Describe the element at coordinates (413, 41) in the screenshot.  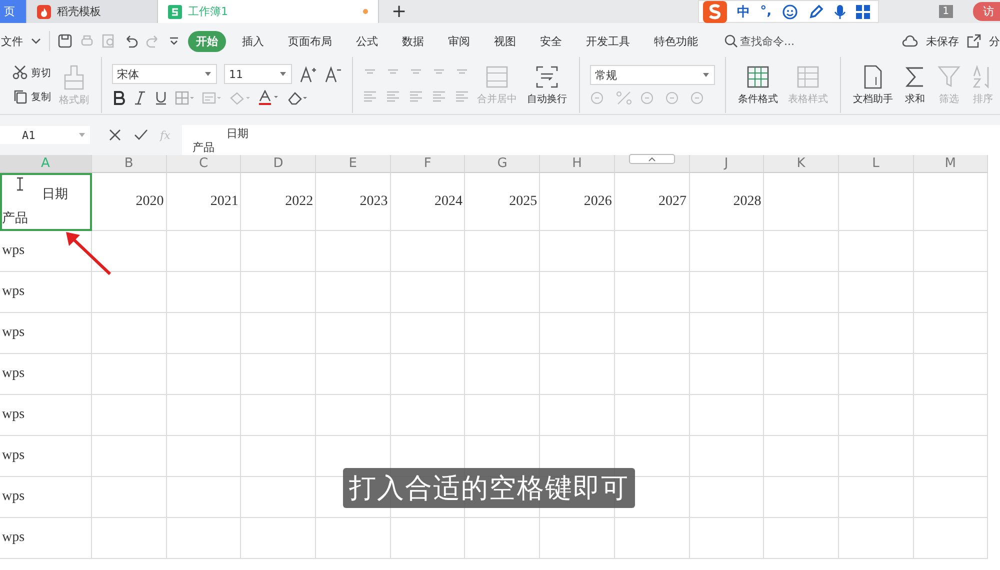
I see `ribbon-tab: 数据` at that location.